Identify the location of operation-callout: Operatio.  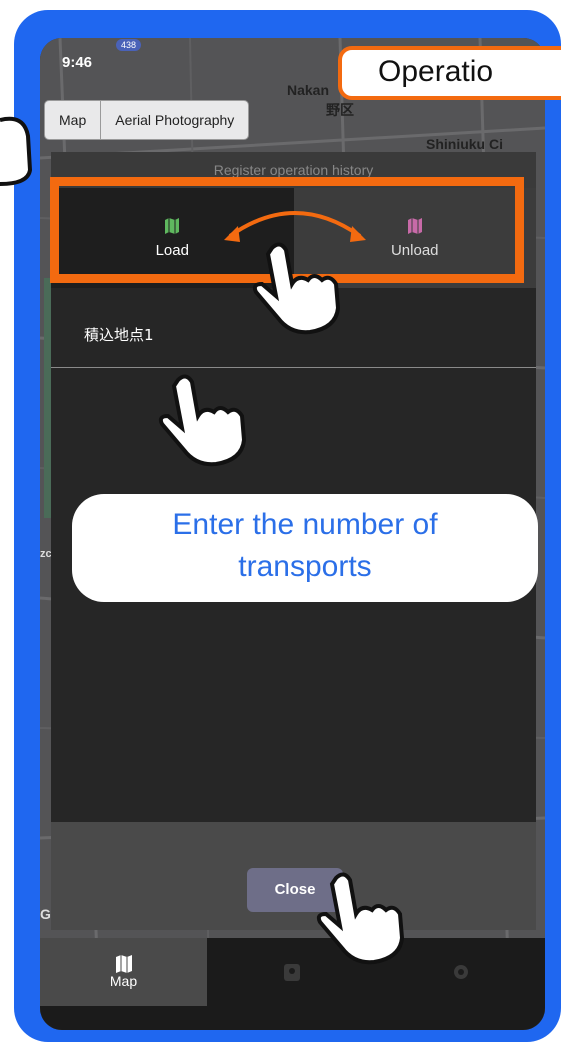
(449, 73).